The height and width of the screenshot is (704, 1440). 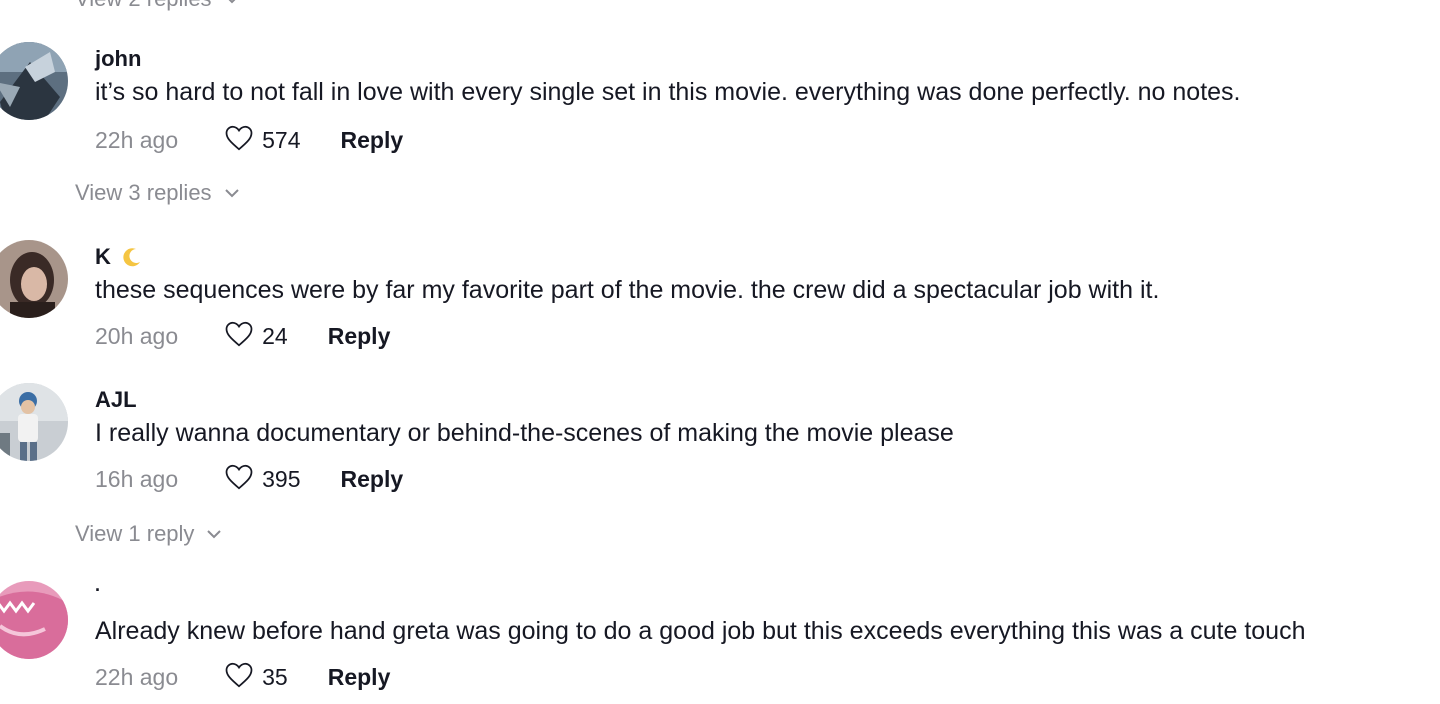 What do you see at coordinates (97, 585) in the screenshot?
I see `comment-username: .` at bounding box center [97, 585].